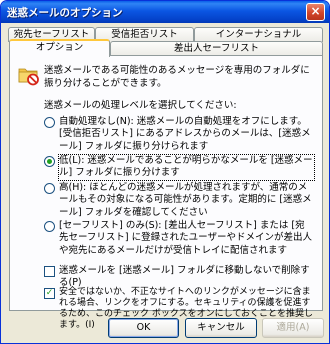 This screenshot has height=344, width=330. I want to click on tab-blocked-senders: 受信拒否リスト, so click(144, 34).